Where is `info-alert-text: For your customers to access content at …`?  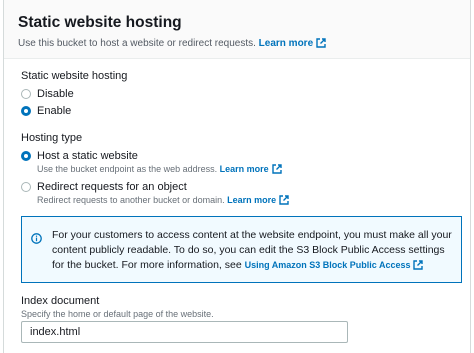
info-alert-text: For your customers to access content at … is located at coordinates (254, 250).